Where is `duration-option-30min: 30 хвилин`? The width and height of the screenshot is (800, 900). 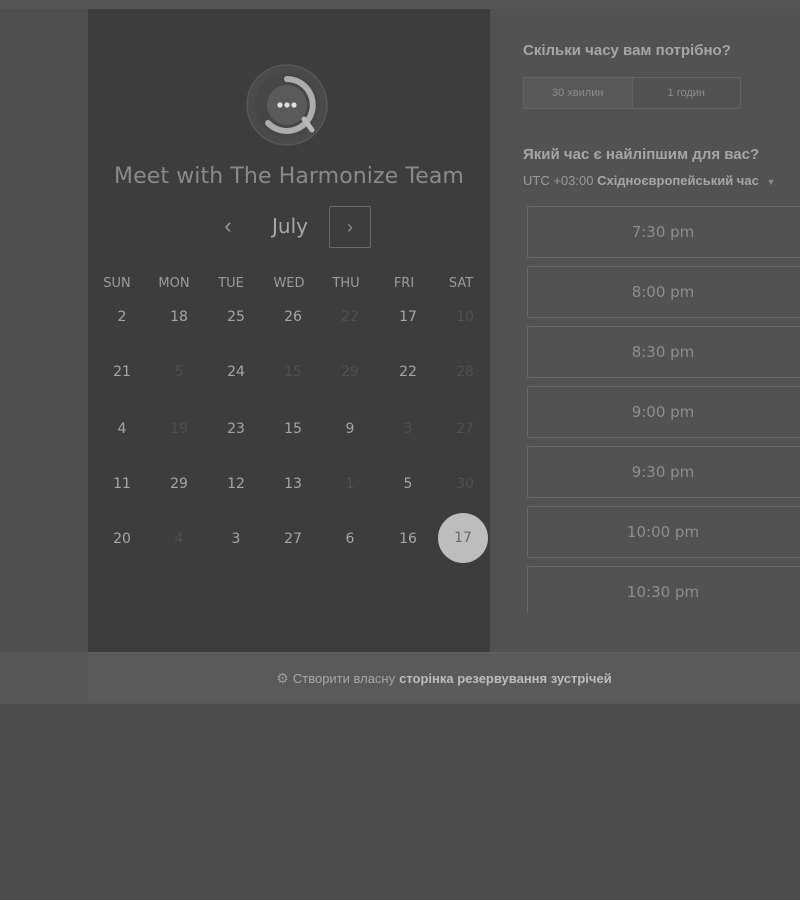
duration-option-30min: 30 хвилин is located at coordinates (578, 93).